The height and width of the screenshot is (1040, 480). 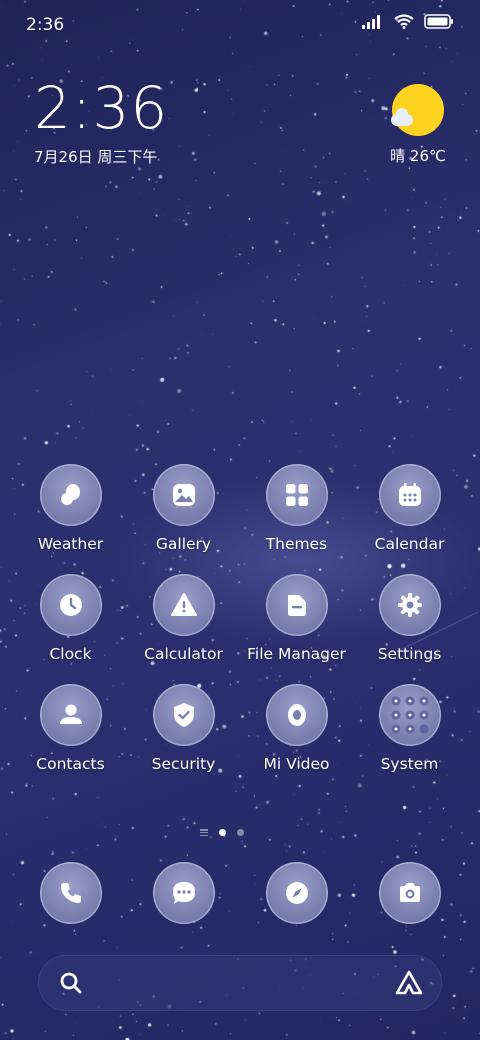 What do you see at coordinates (409, 605) in the screenshot?
I see `settings-icon` at bounding box center [409, 605].